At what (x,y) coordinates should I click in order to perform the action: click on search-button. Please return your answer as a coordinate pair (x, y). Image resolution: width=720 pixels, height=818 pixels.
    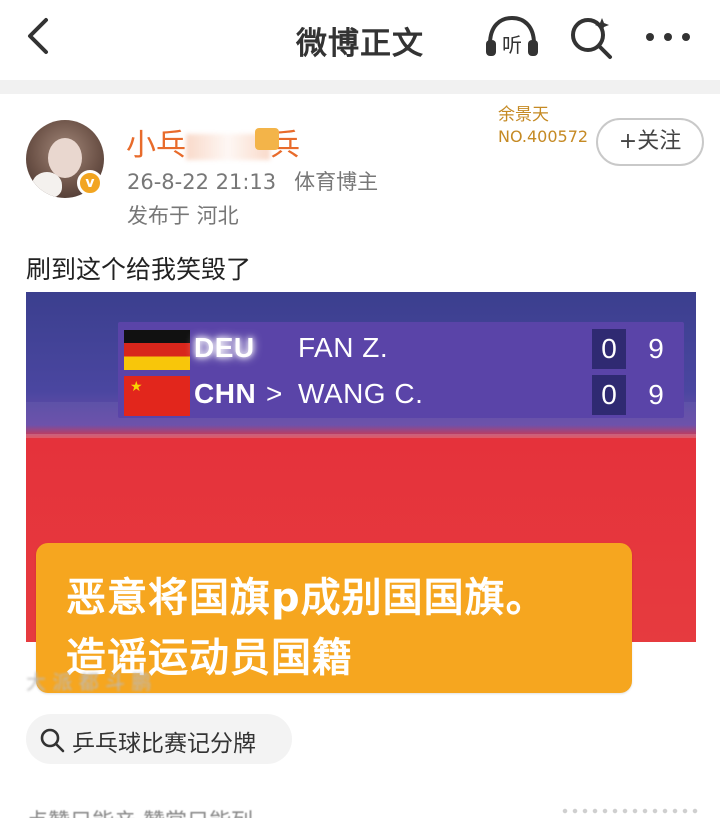
    Looking at the image, I should click on (591, 37).